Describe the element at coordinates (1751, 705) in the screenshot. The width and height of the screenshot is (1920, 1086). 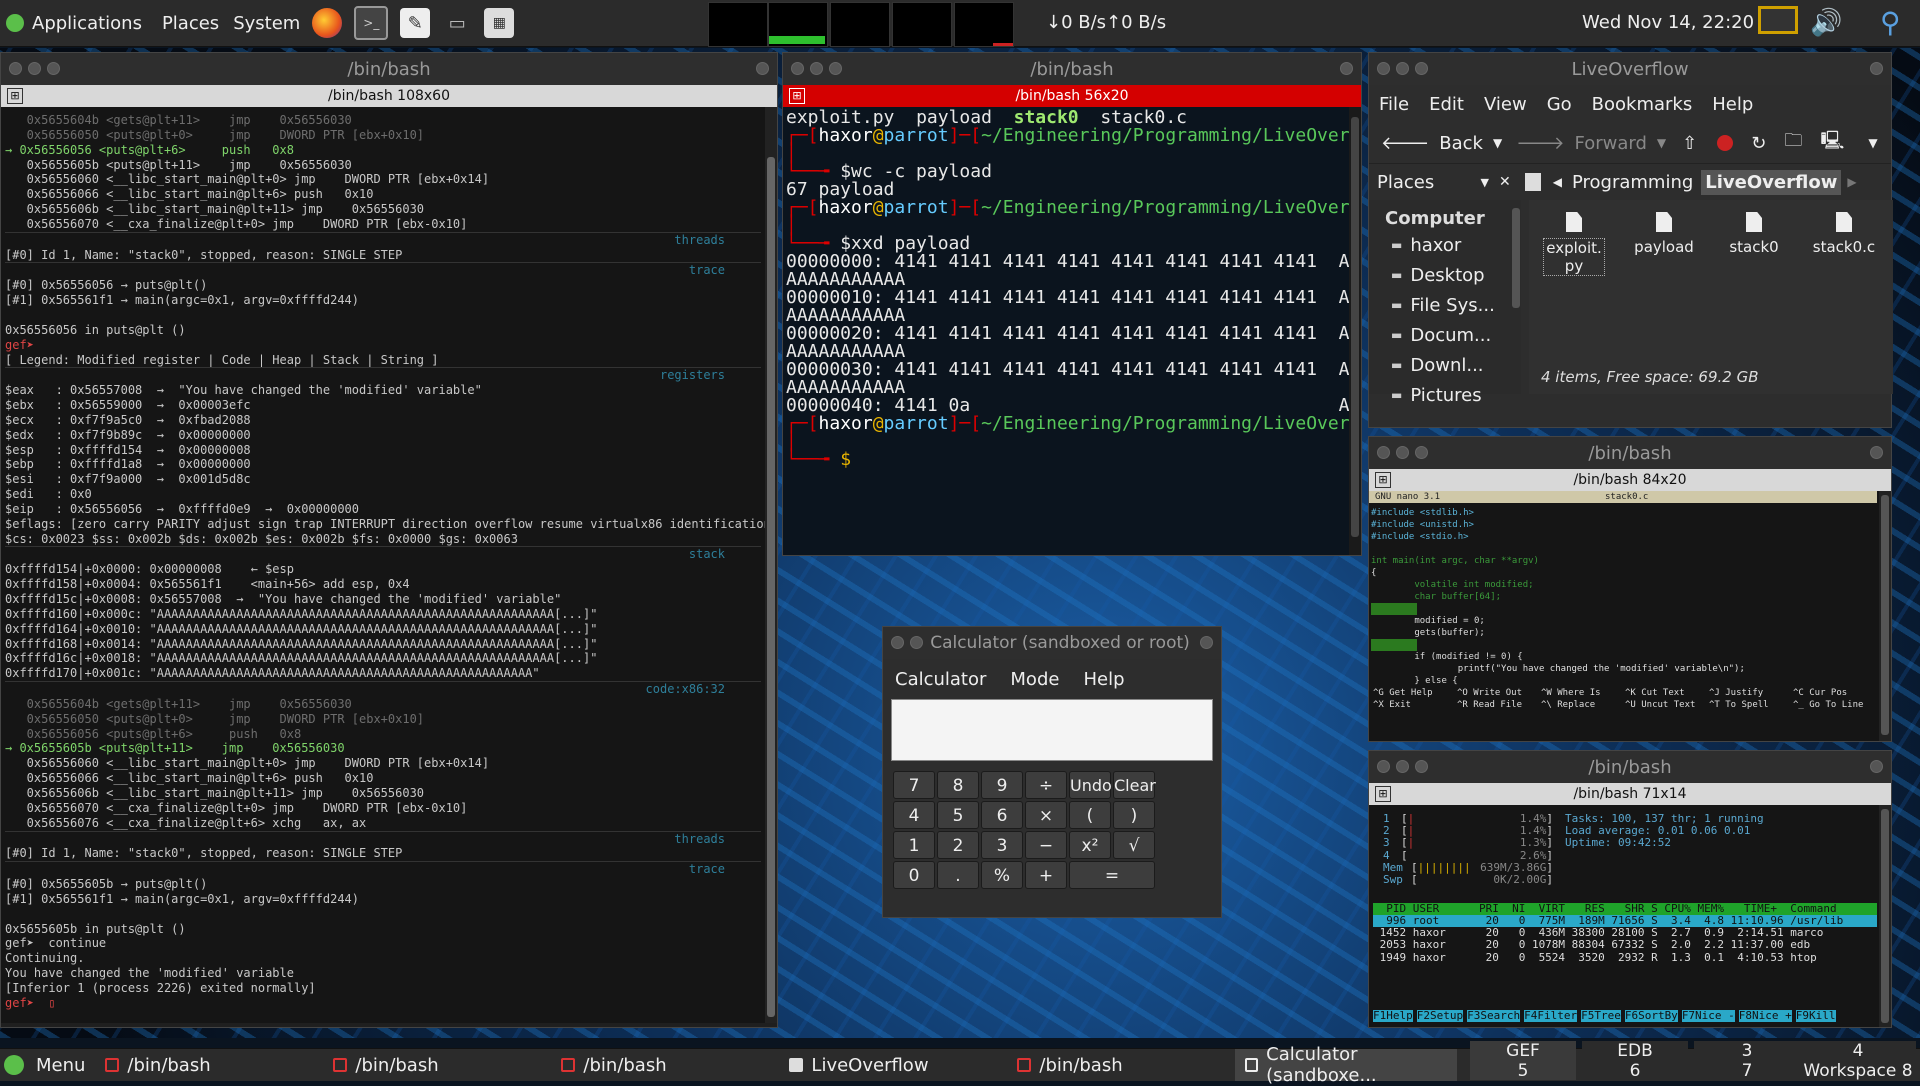
I see `shortcut-item: ^T To Spell` at that location.